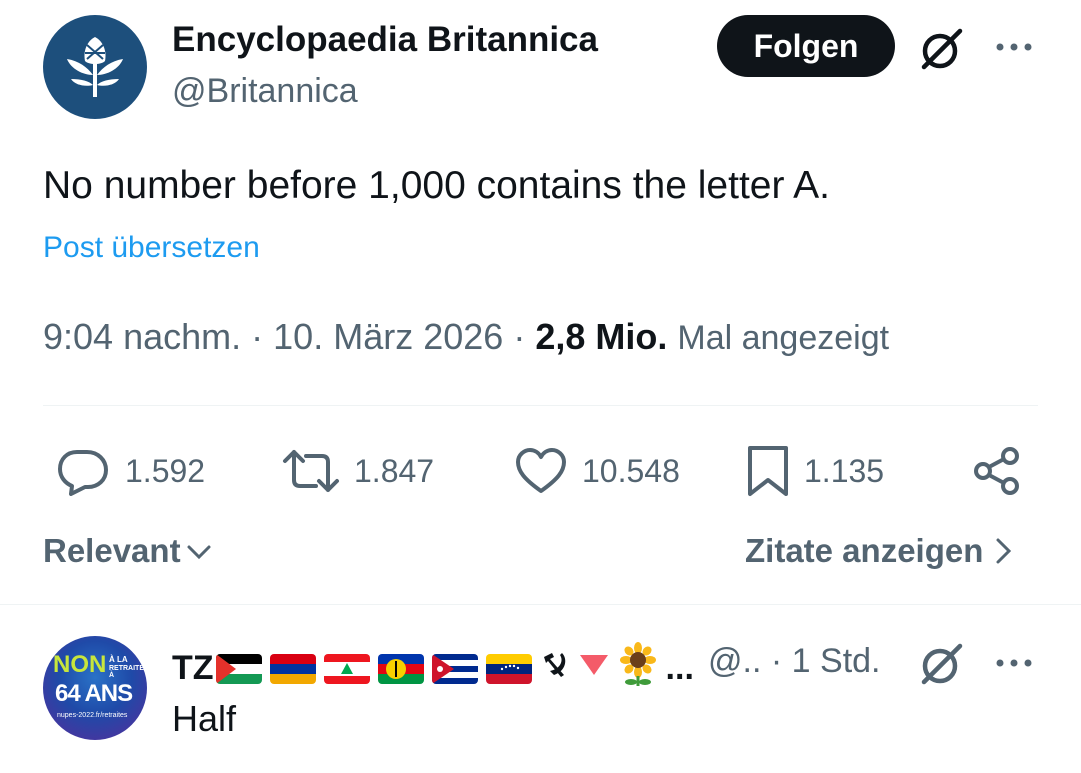 The width and height of the screenshot is (1081, 773). I want to click on reply-handle: @.., so click(734, 661).